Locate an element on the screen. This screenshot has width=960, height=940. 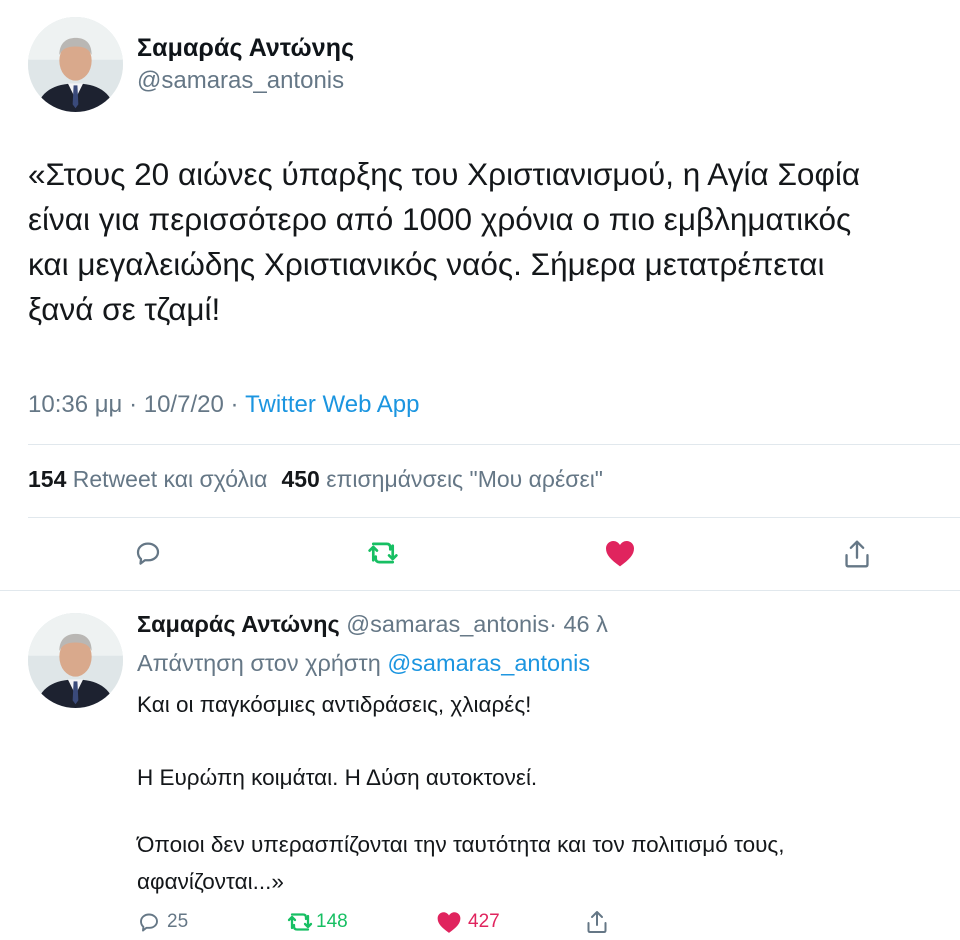
like-button is located at coordinates (620, 553).